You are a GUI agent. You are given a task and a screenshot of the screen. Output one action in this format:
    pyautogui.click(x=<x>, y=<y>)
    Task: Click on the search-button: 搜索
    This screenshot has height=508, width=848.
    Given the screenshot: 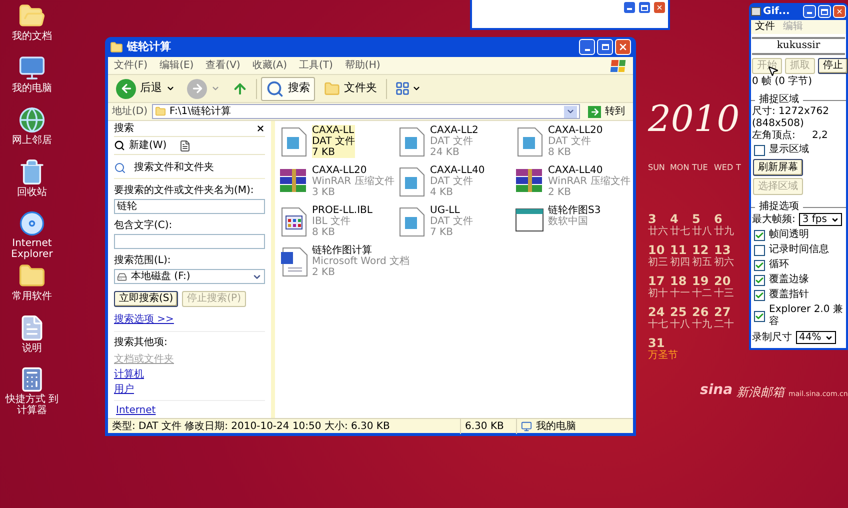 What is the action you would take?
    pyautogui.click(x=288, y=88)
    